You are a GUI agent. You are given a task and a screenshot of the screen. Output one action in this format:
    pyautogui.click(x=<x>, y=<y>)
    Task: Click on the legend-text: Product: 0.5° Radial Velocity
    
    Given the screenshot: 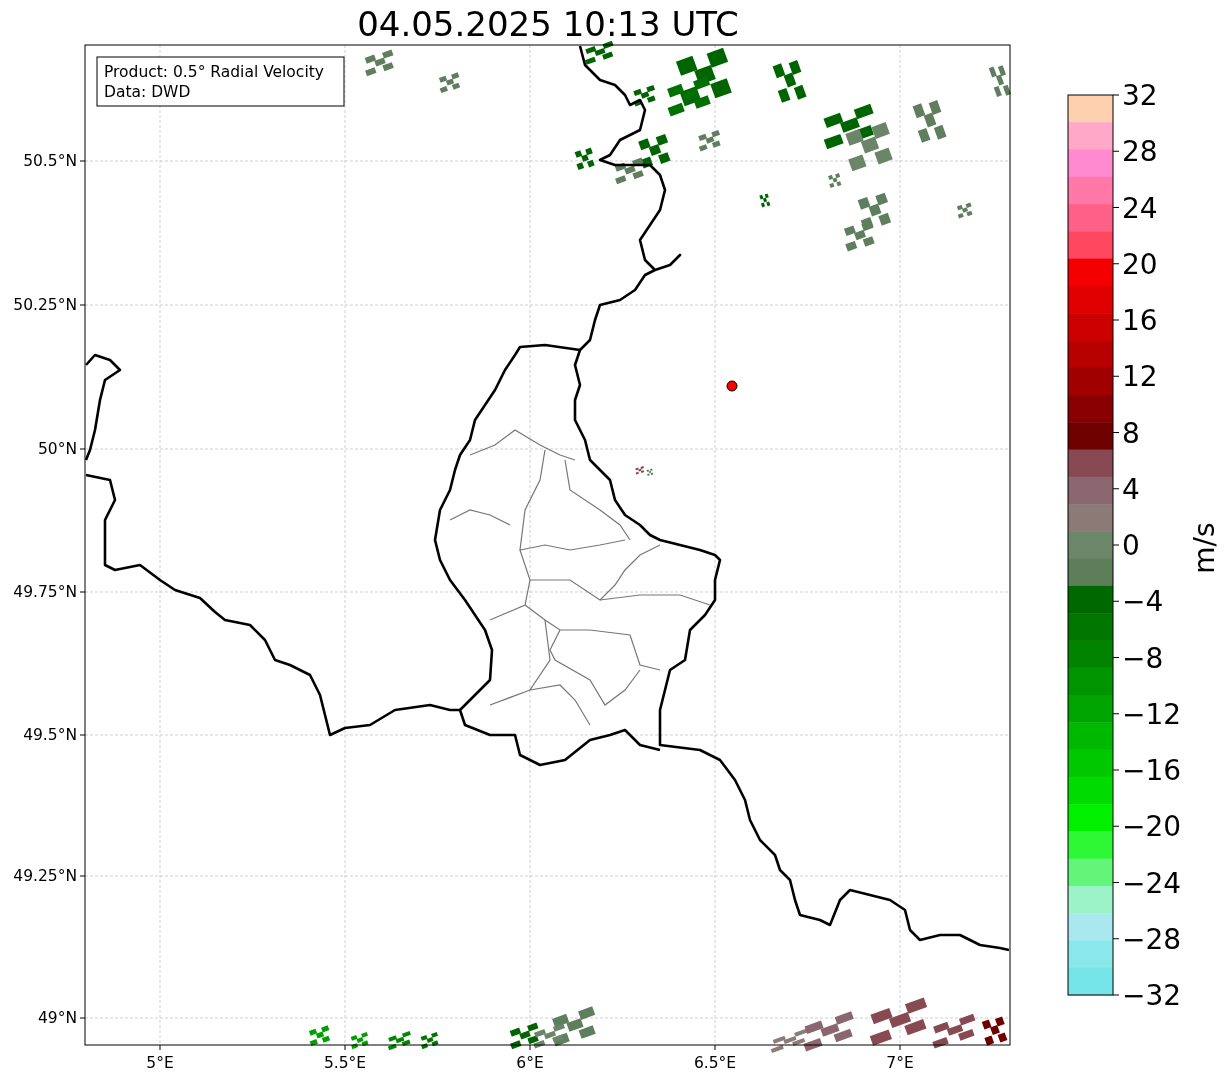 What is the action you would take?
    pyautogui.click(x=214, y=72)
    